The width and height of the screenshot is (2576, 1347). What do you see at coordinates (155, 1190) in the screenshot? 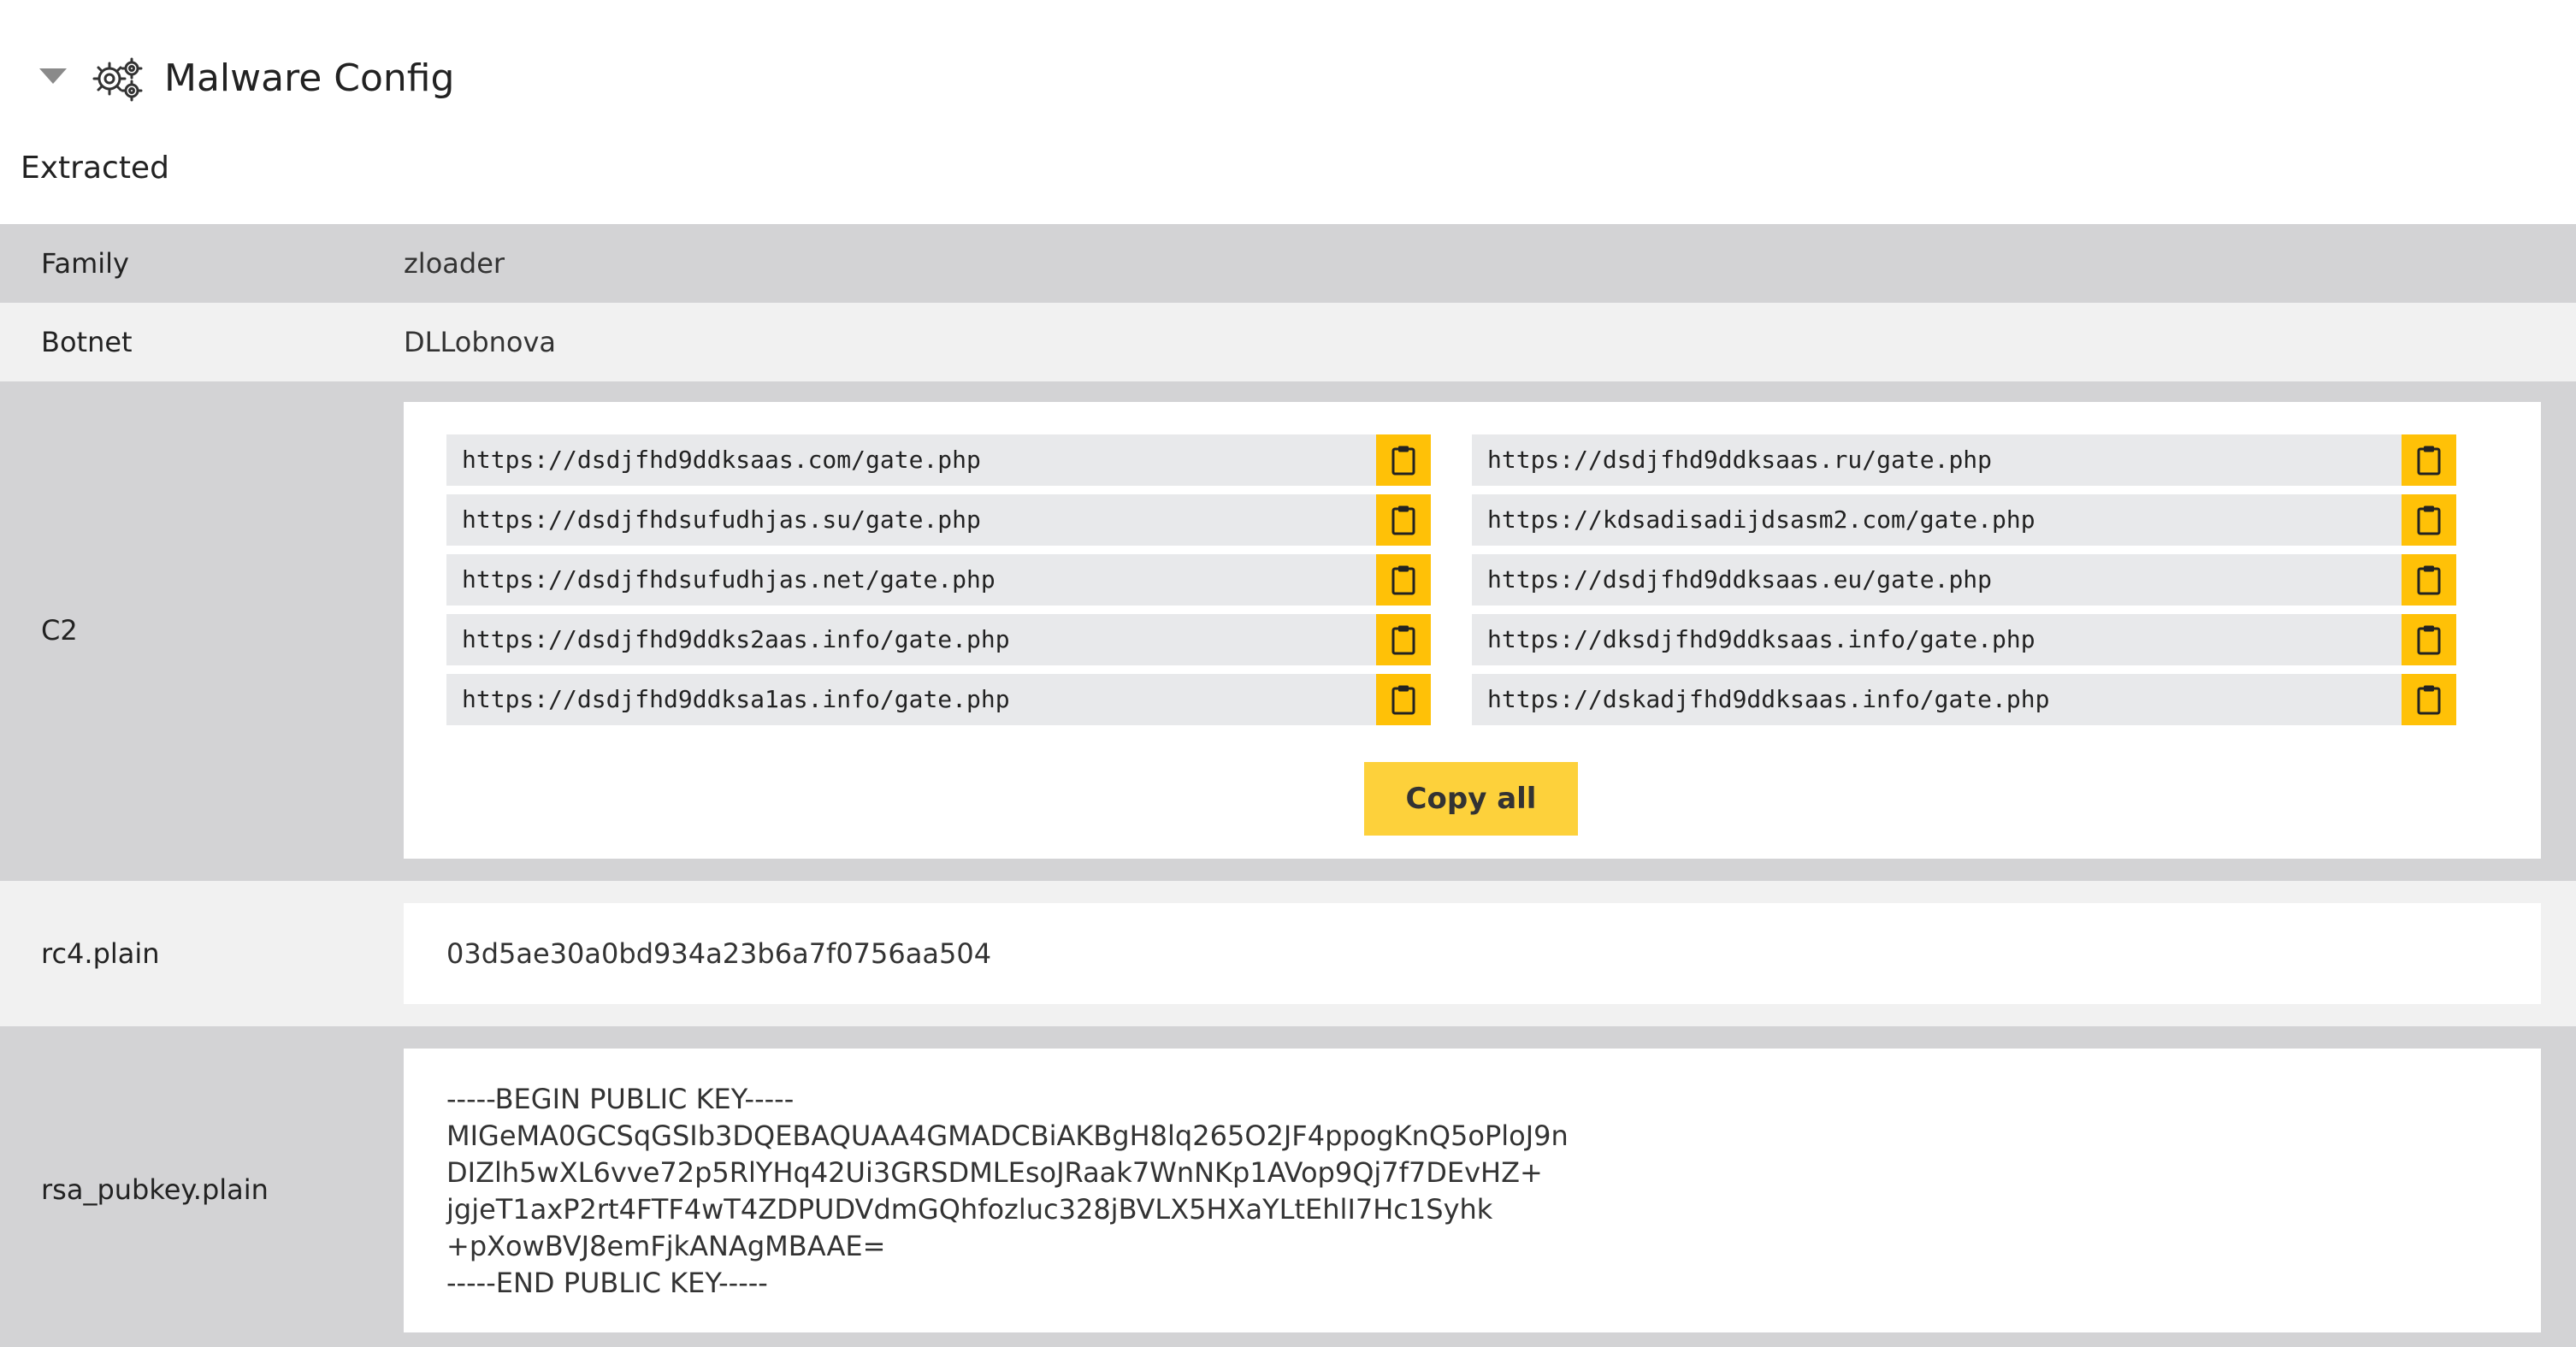
I see `rsa-key: rsa_pubkey.plain` at bounding box center [155, 1190].